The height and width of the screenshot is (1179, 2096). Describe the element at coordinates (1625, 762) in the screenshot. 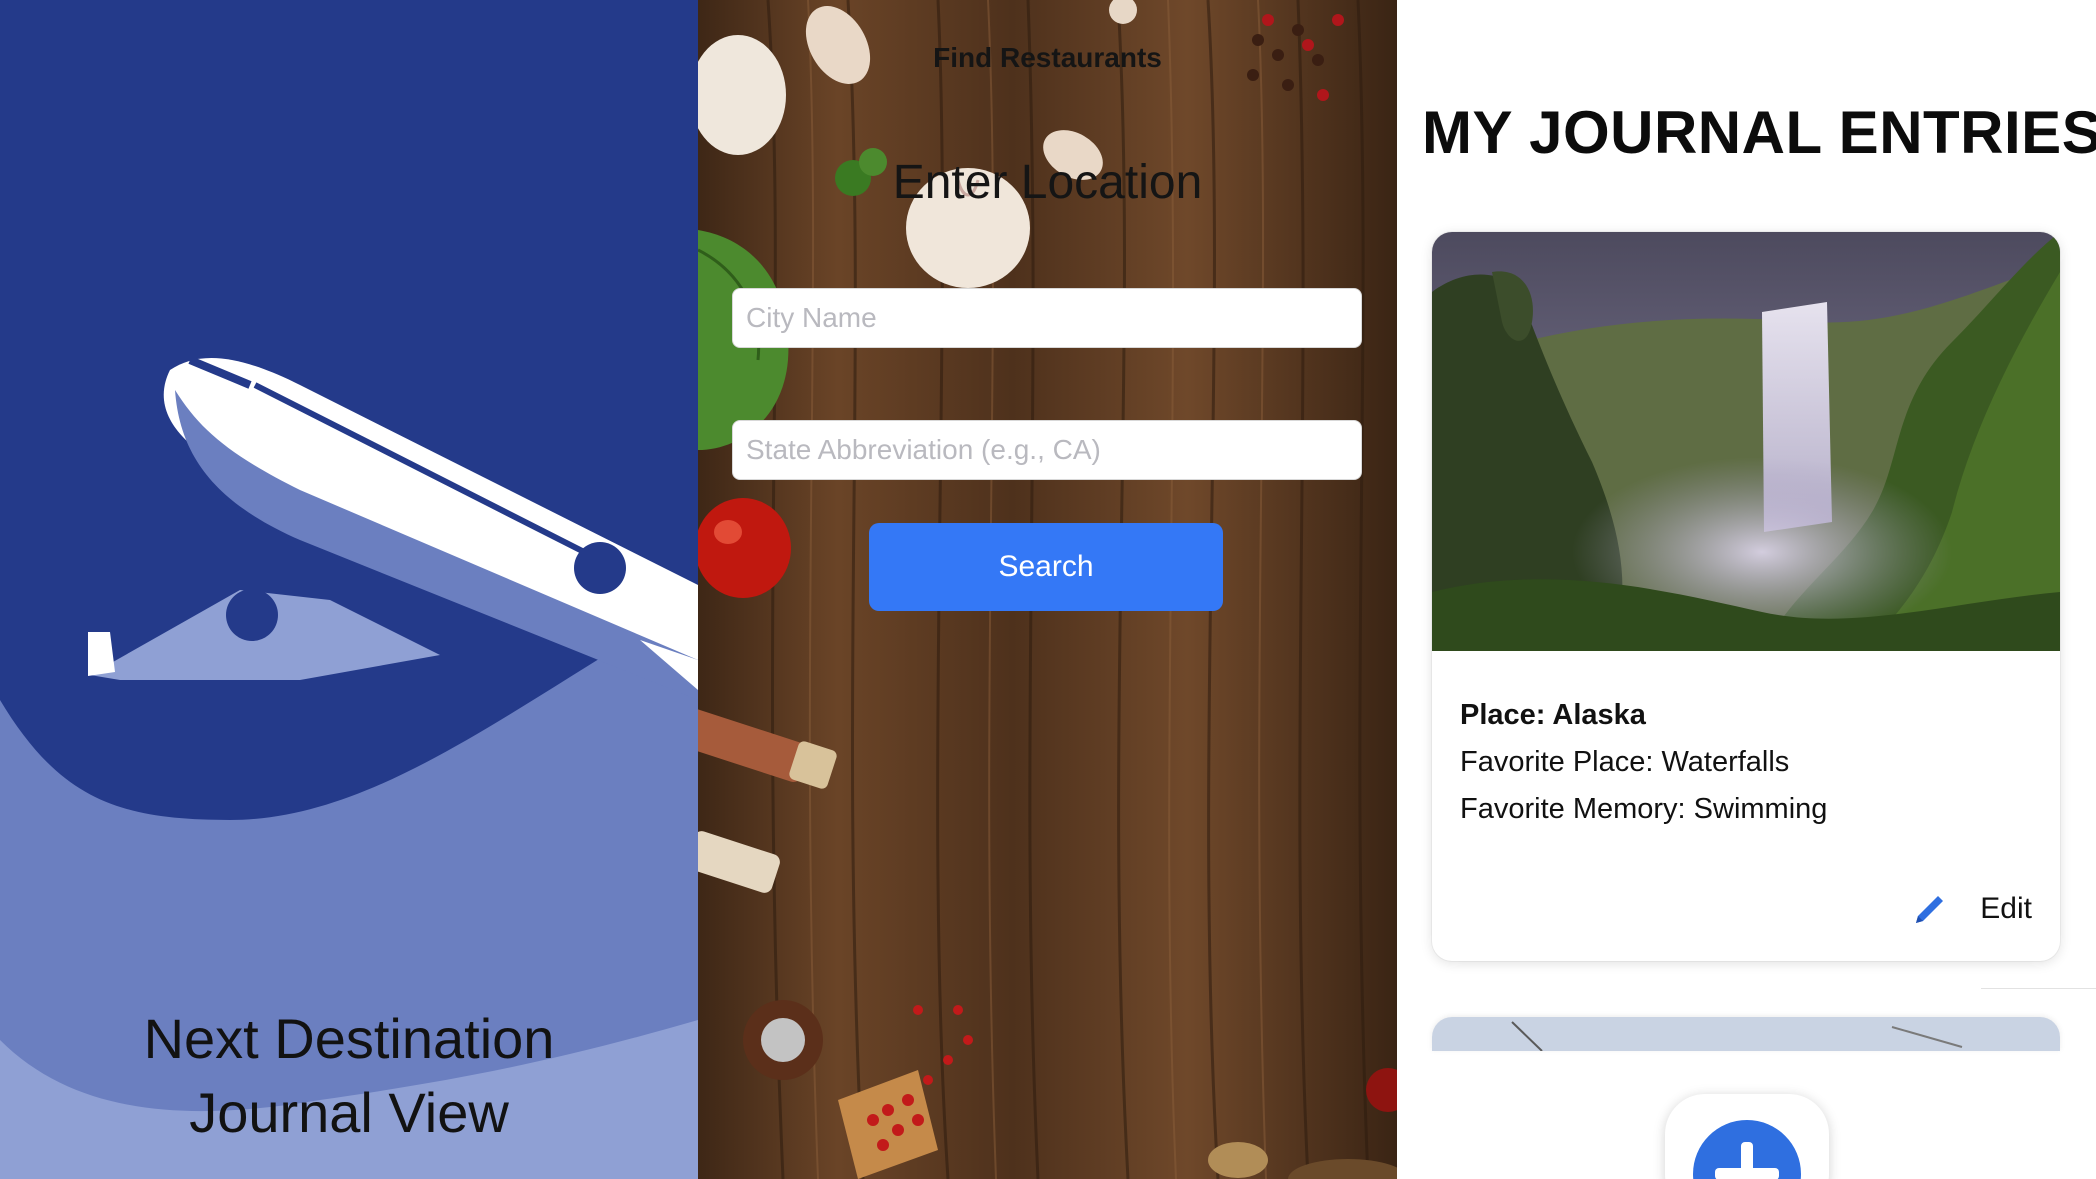

I see `entry-favorite-place: Favorite Place: Waterfalls` at that location.